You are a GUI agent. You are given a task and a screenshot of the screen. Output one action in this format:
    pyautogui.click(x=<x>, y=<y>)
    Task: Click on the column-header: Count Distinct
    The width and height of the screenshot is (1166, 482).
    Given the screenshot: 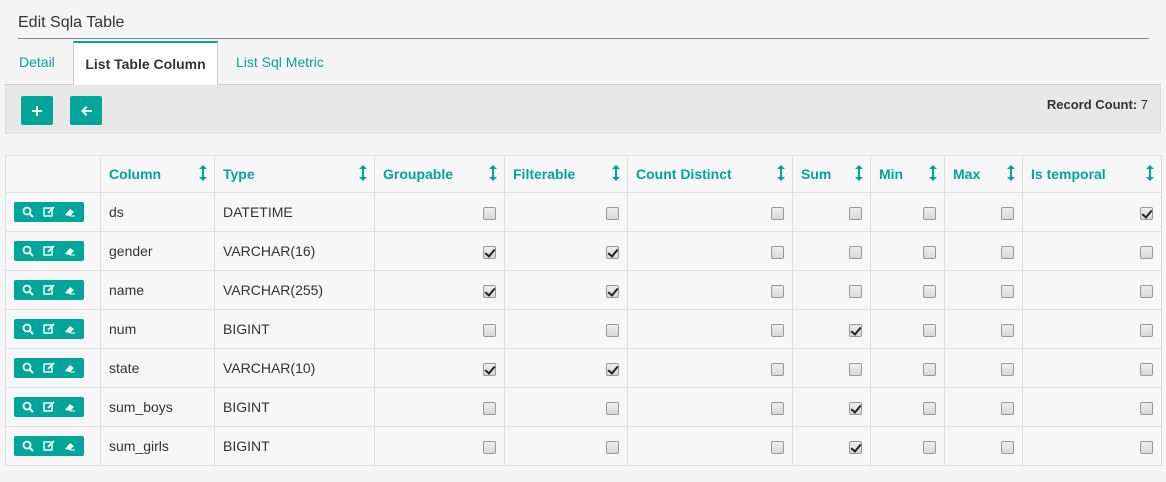 What is the action you would take?
    pyautogui.click(x=710, y=174)
    